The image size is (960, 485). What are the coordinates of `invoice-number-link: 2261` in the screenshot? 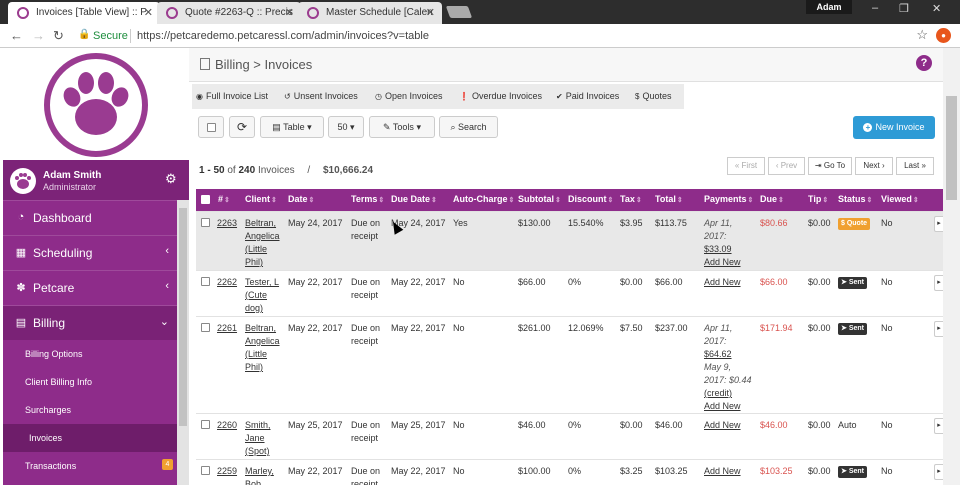 It's located at (227, 328).